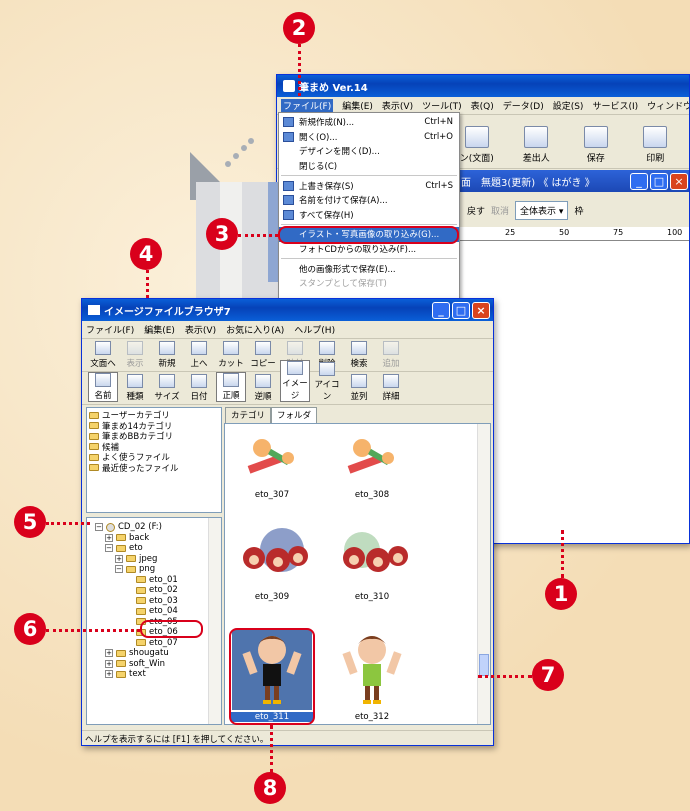 This screenshot has width=690, height=811. Describe the element at coordinates (272, 464) in the screenshot. I see `image-thumbnail: eto_307` at that location.